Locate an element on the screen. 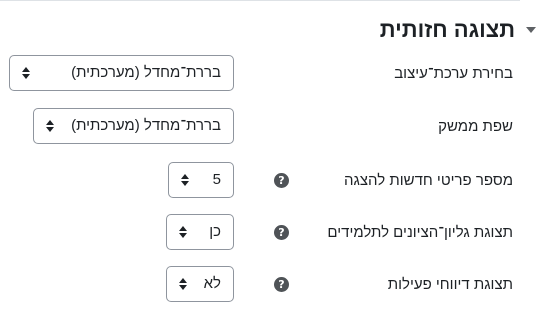 The width and height of the screenshot is (553, 318). show-grades-select-value: כן is located at coordinates (215, 231).